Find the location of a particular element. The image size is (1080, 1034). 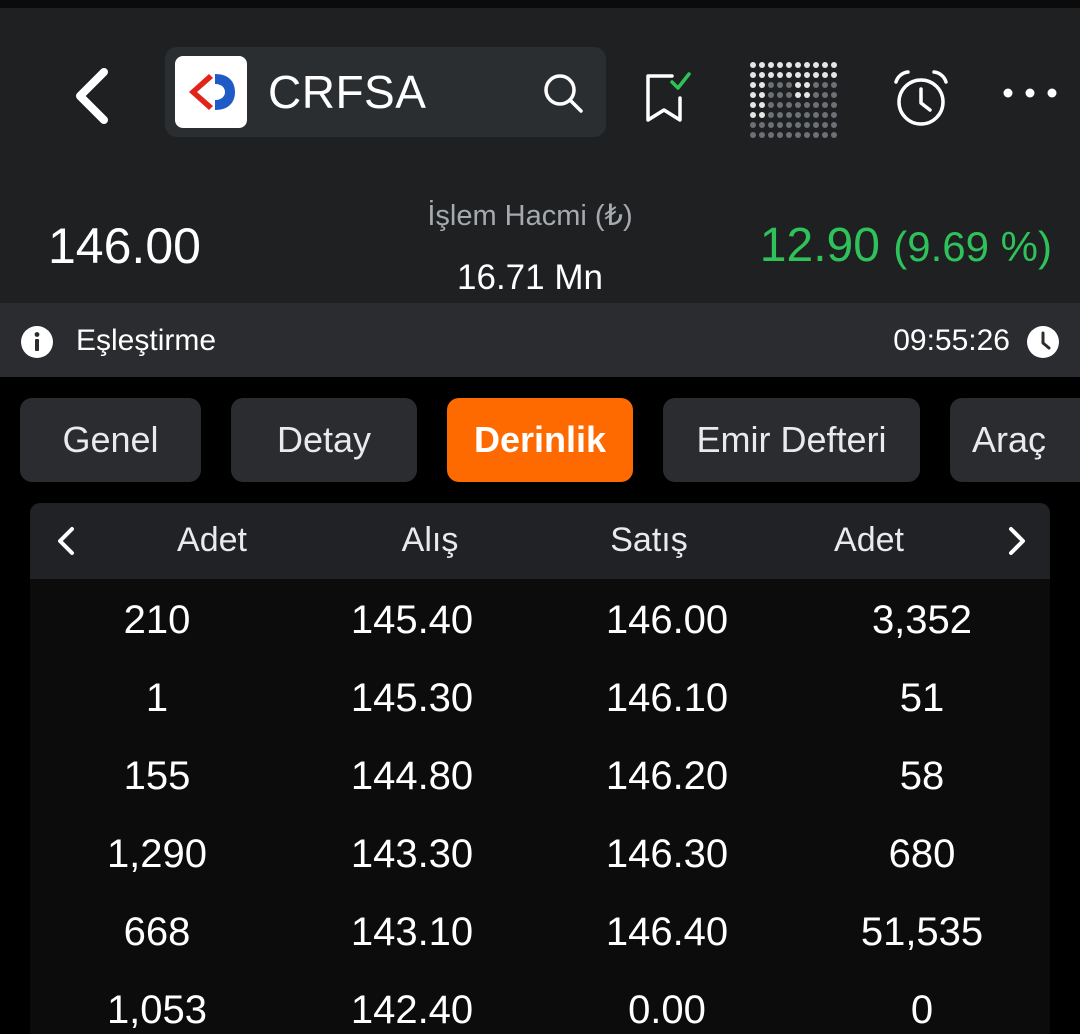

market-depth-icon is located at coordinates (794, 100).